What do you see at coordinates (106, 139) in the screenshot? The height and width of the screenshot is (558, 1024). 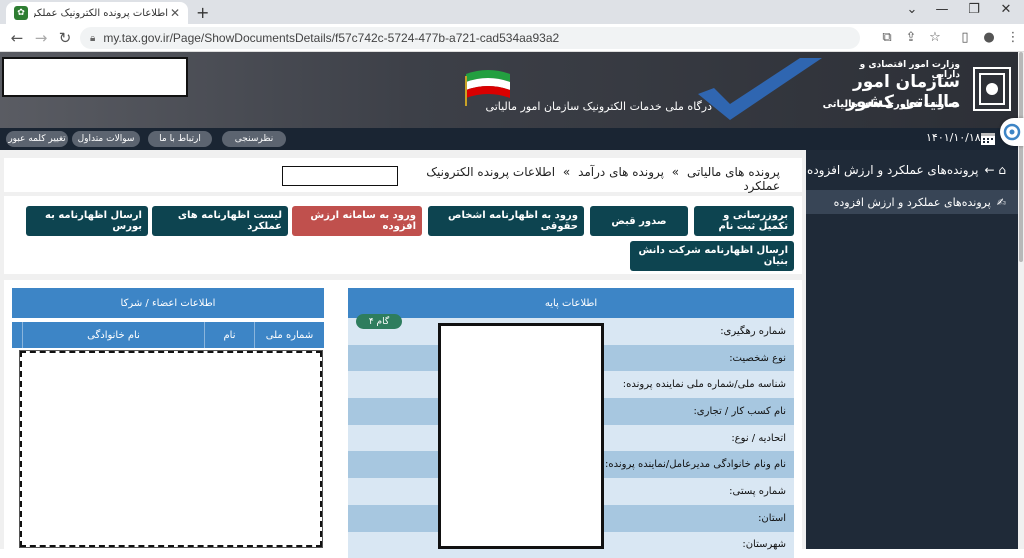 I see `faq-link: سوالات متداول` at bounding box center [106, 139].